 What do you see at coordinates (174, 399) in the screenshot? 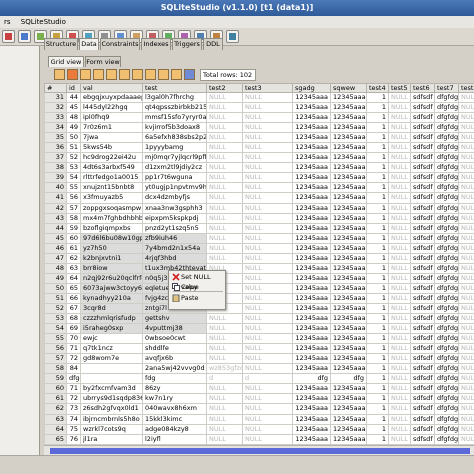
I see `table-cell: kw7n1ry` at bounding box center [174, 399].